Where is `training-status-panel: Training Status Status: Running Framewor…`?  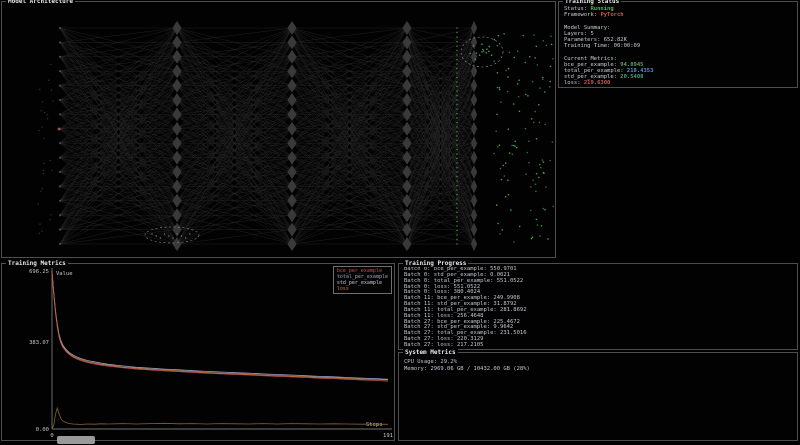 training-status-panel: Training Status Status: Running Framewor… is located at coordinates (678, 44).